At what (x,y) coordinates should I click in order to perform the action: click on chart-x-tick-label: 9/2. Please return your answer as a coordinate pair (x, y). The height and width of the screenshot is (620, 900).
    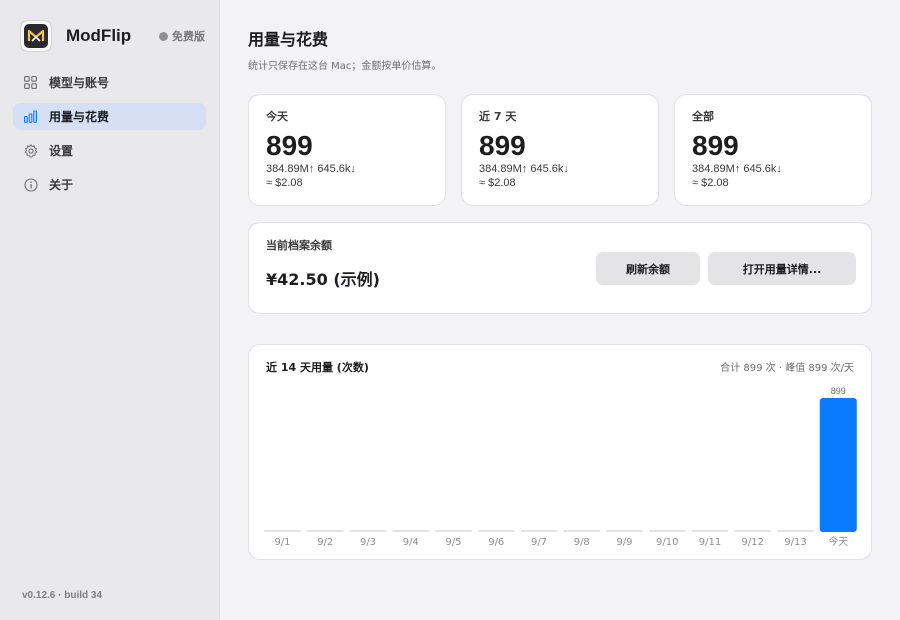
    Looking at the image, I should click on (325, 542).